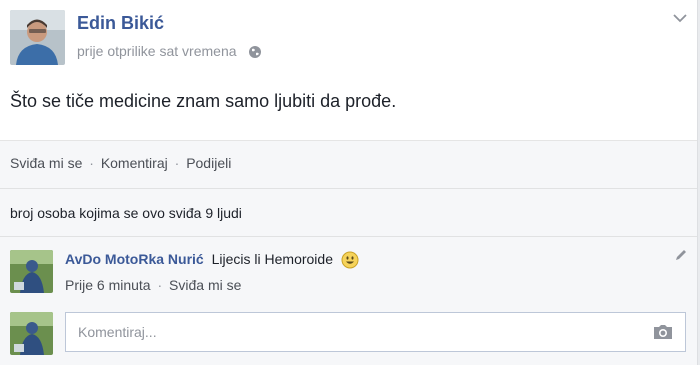  I want to click on chevron-down-icon, so click(680, 20).